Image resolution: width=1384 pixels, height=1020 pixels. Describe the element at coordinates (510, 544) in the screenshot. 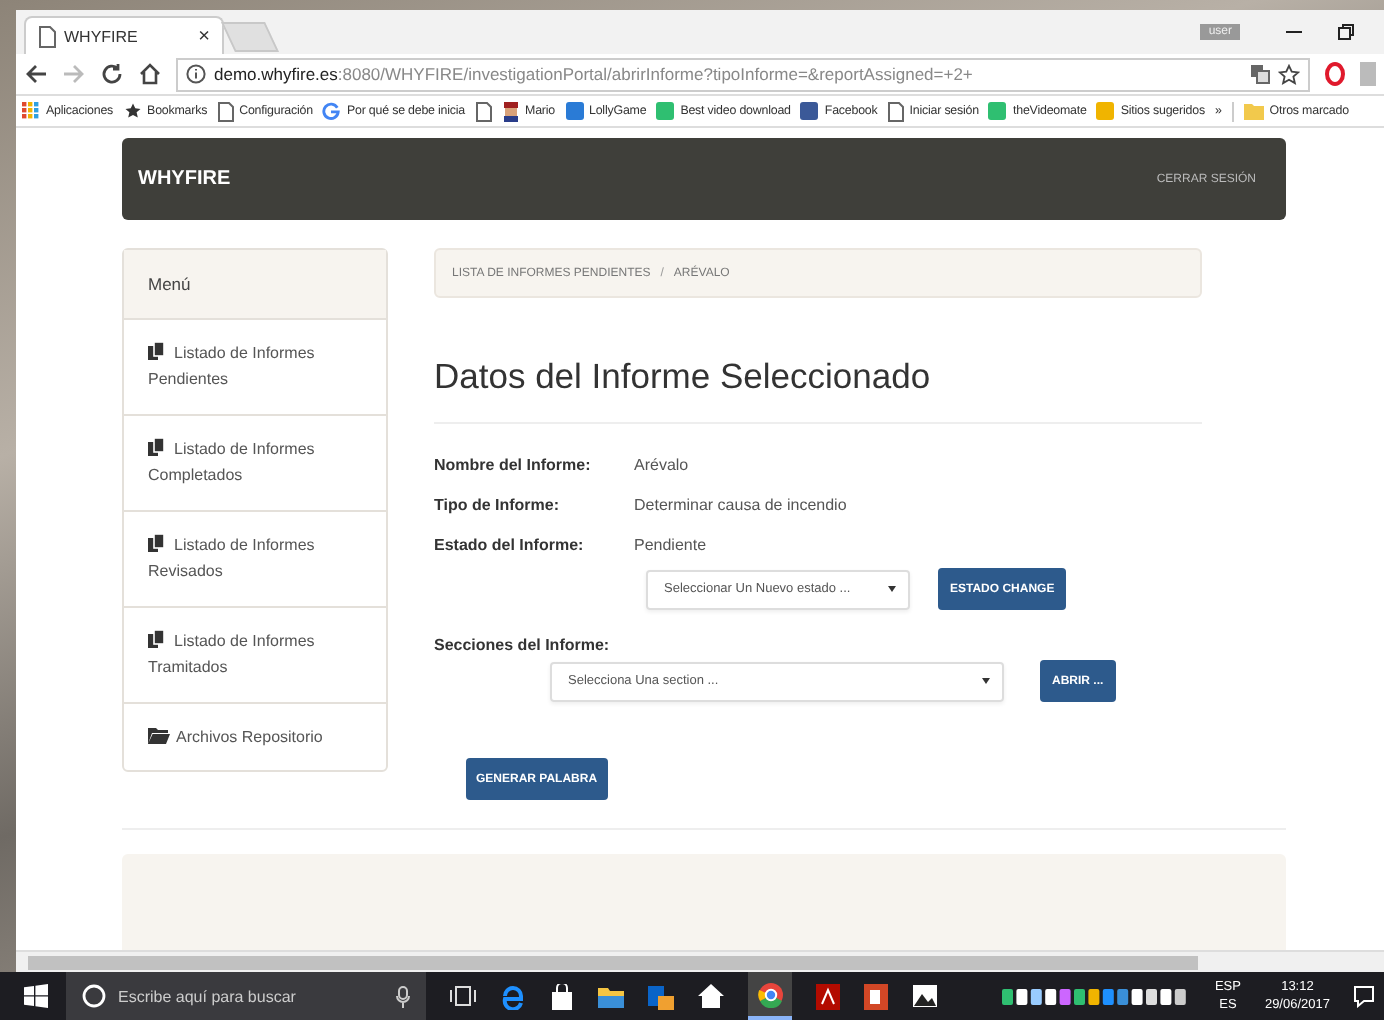

I see `field-label: Estado del Informe:` at that location.